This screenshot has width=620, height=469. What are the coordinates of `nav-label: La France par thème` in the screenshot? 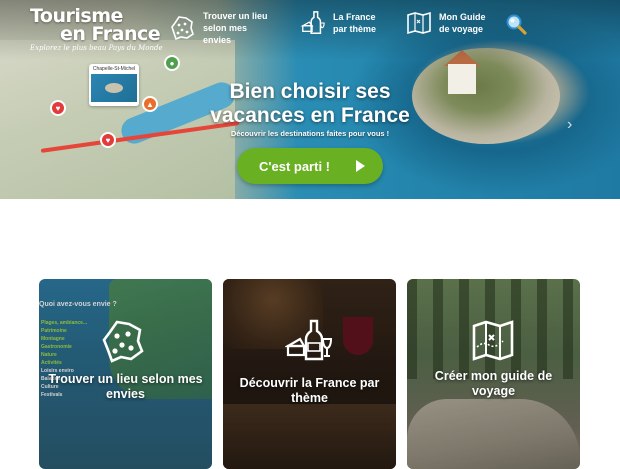 It's located at (355, 23).